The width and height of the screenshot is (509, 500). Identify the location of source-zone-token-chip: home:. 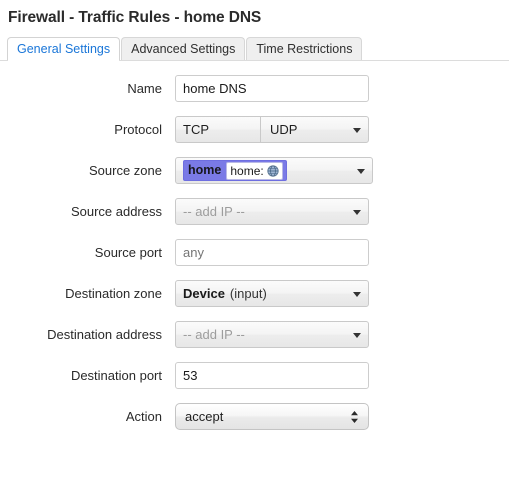
(254, 170).